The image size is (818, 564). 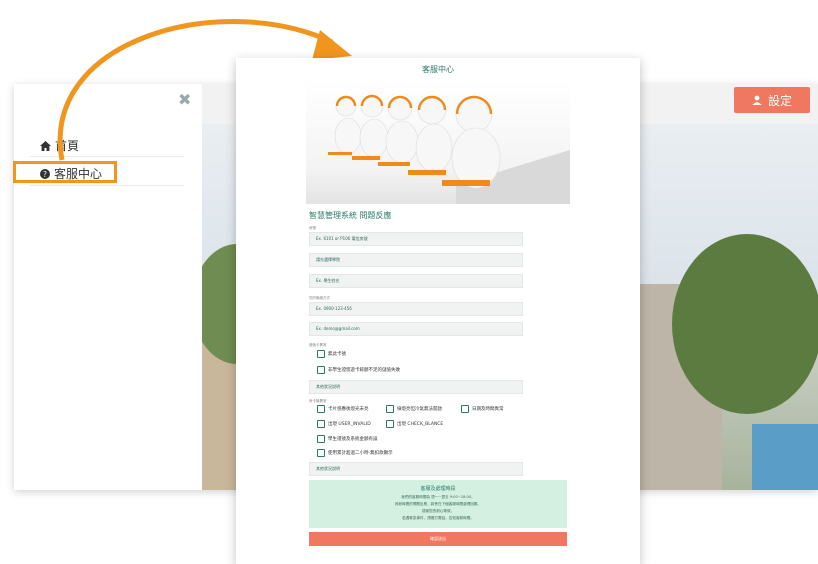 What do you see at coordinates (416, 281) in the screenshot?
I see `student-name-input: Ex. 學生姓名` at bounding box center [416, 281].